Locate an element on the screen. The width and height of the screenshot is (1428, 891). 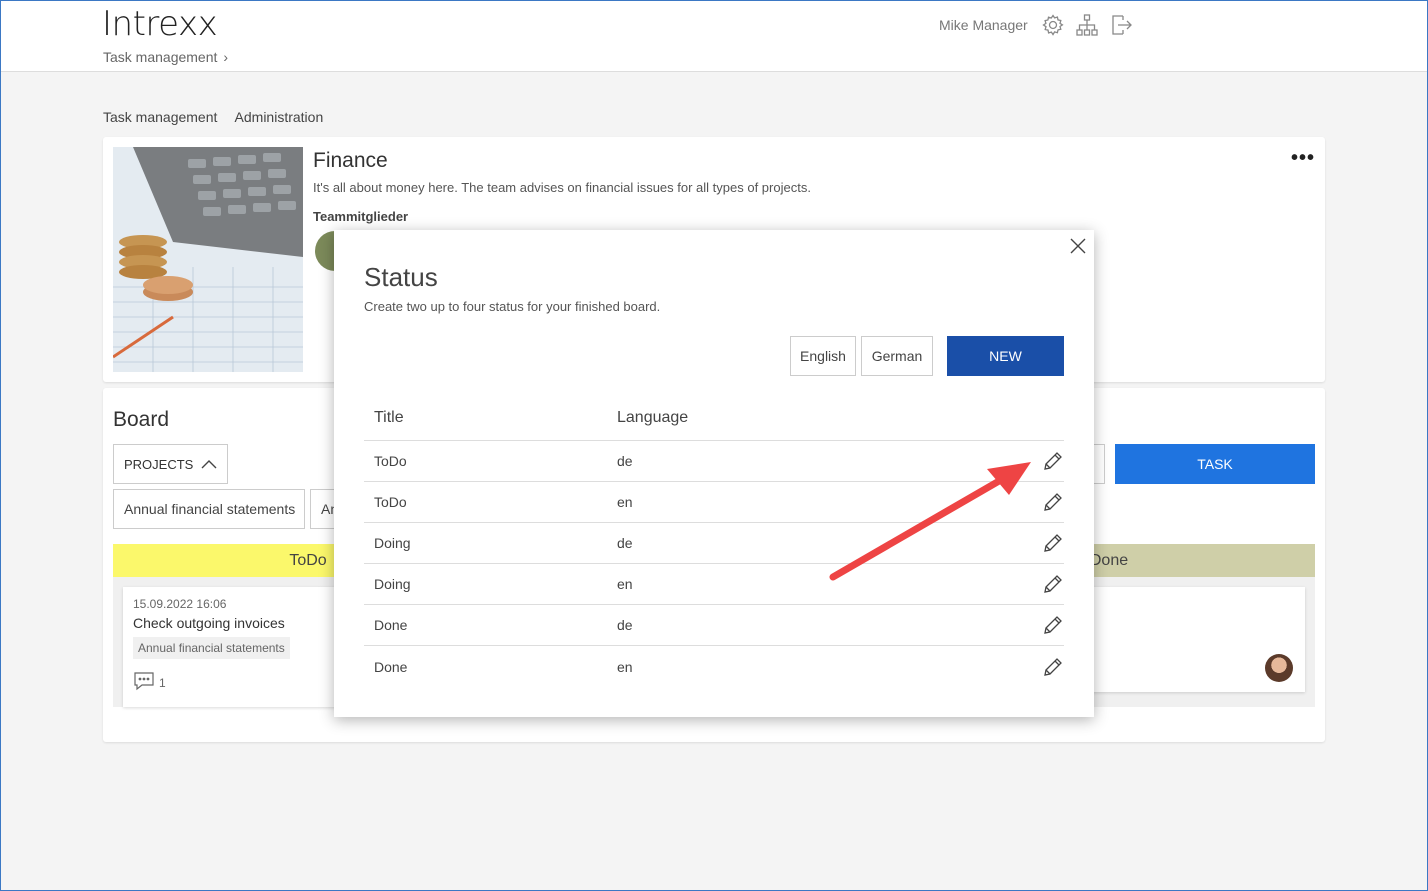
table-row: Doing de is located at coordinates (714, 543).